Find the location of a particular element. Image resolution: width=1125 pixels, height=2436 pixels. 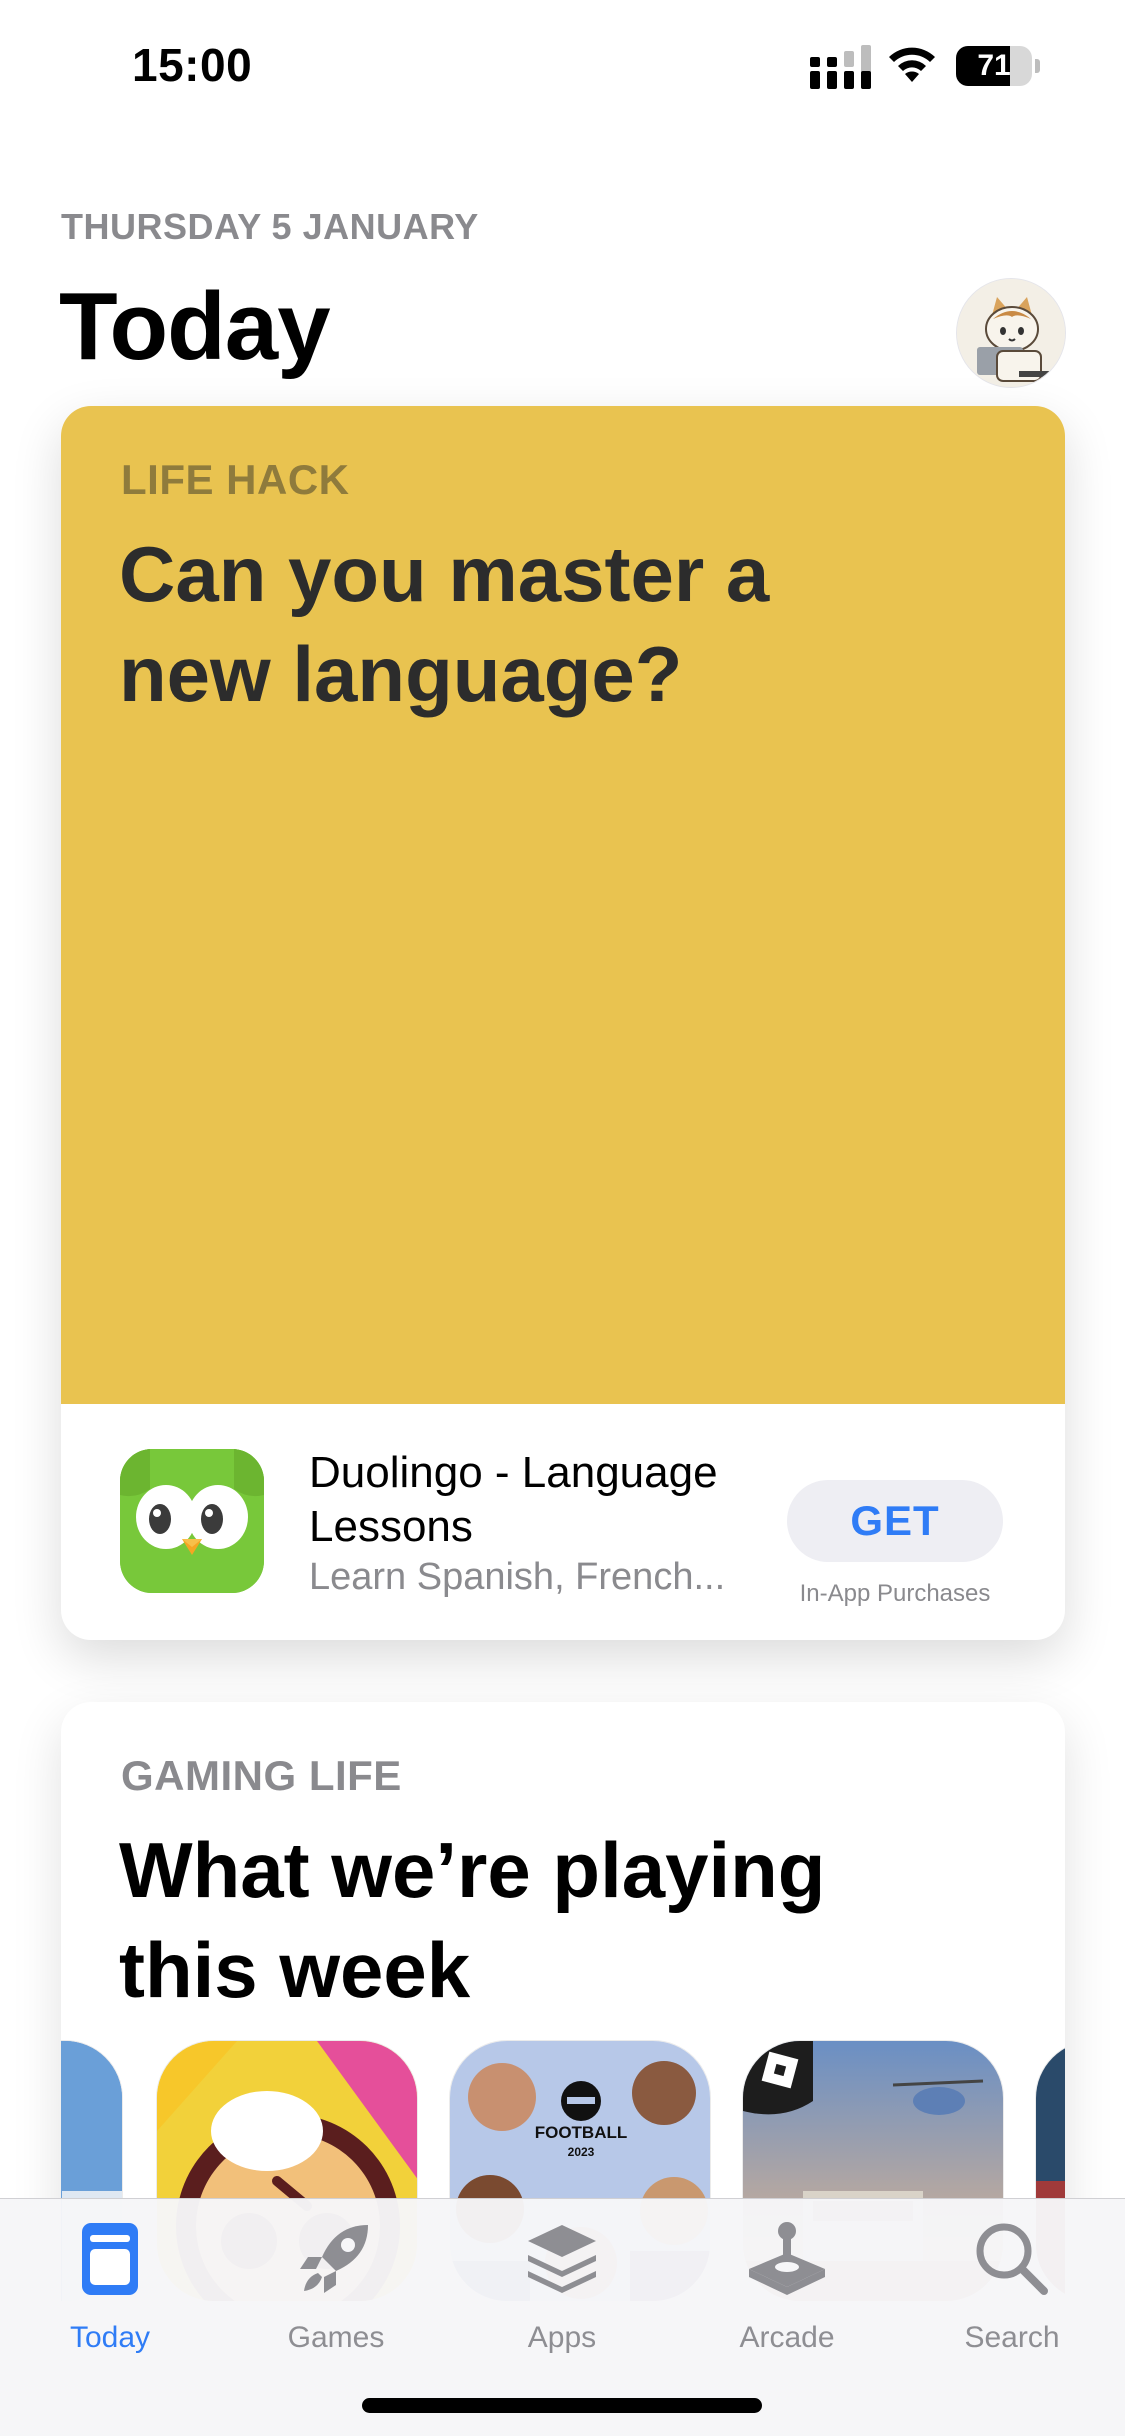

battery-indicator: 71 is located at coordinates (998, 66).